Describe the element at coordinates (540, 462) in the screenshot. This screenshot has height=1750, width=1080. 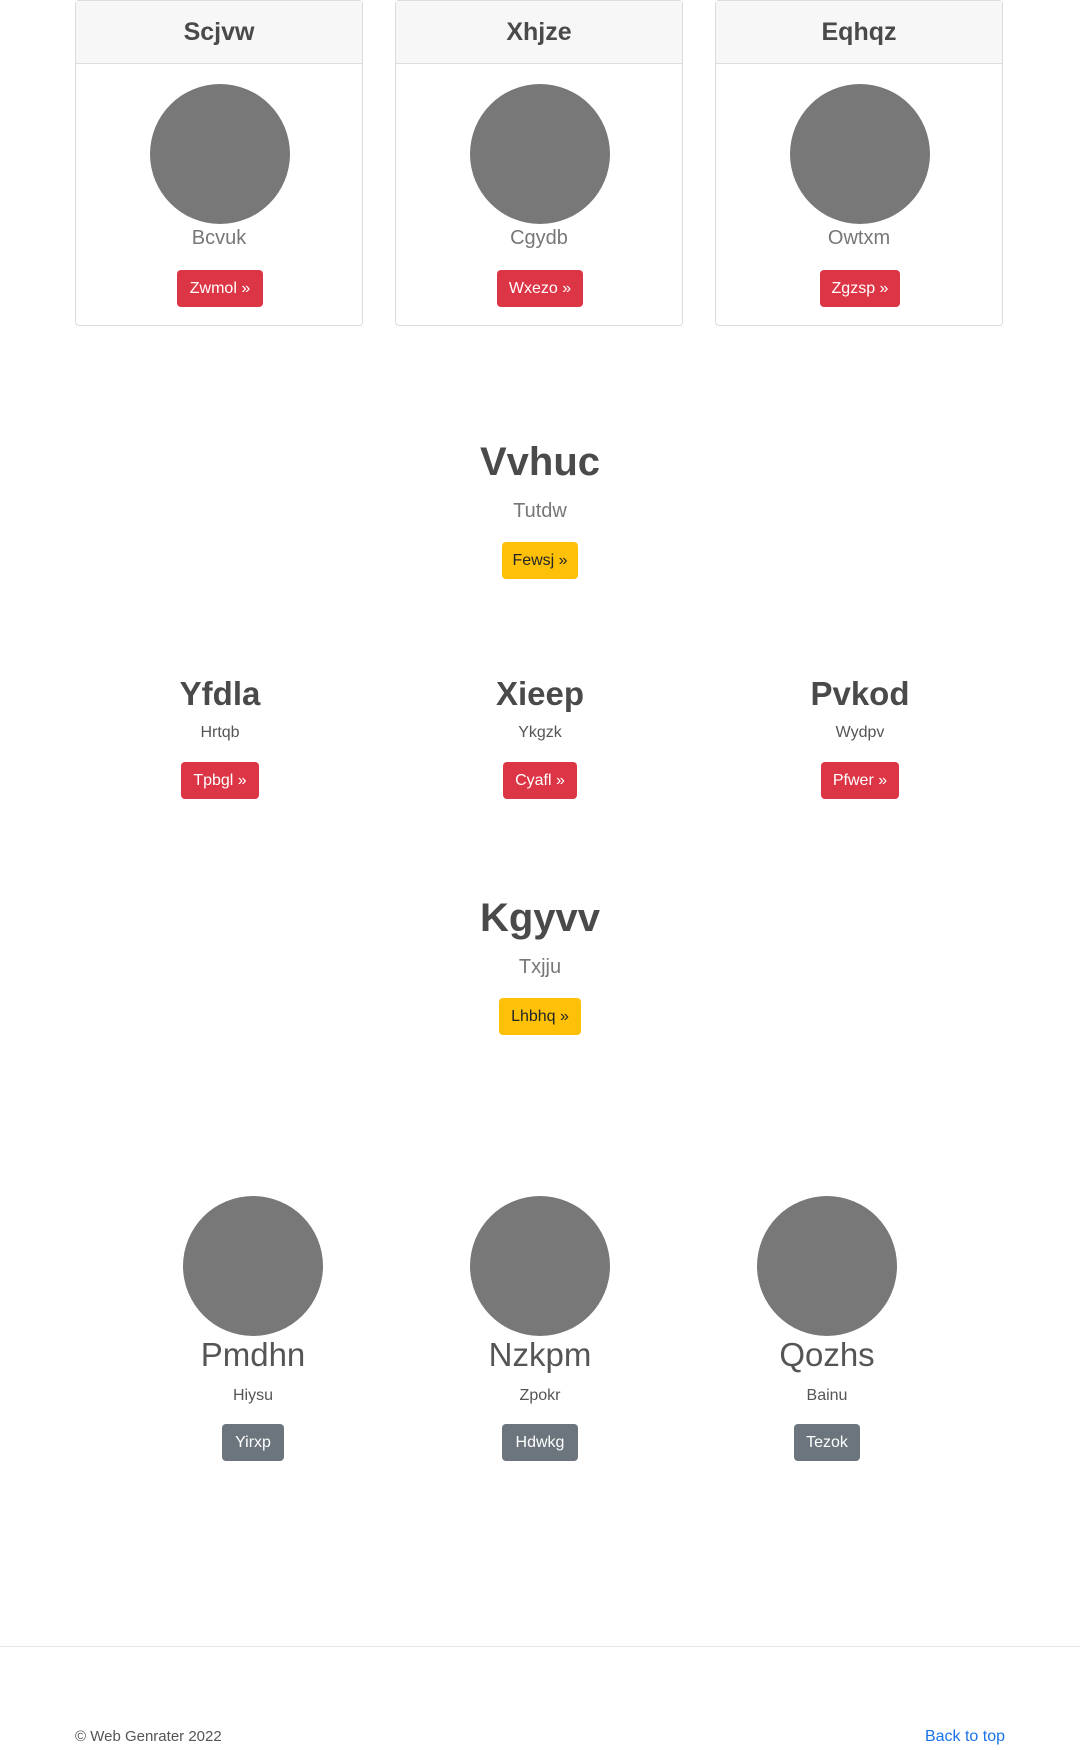
I see `section-title: Vvhuc` at that location.